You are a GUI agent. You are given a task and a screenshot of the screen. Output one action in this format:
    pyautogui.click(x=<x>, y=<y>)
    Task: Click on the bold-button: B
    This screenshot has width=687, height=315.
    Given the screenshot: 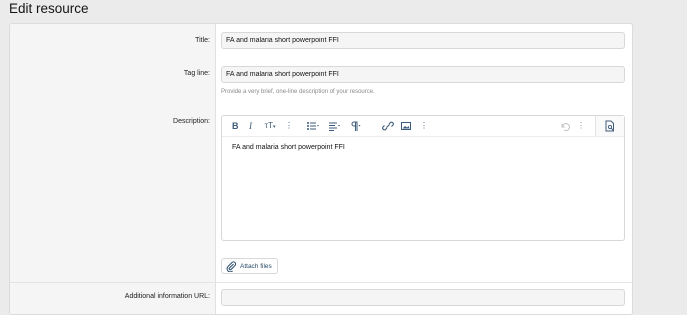 What is the action you would take?
    pyautogui.click(x=235, y=126)
    